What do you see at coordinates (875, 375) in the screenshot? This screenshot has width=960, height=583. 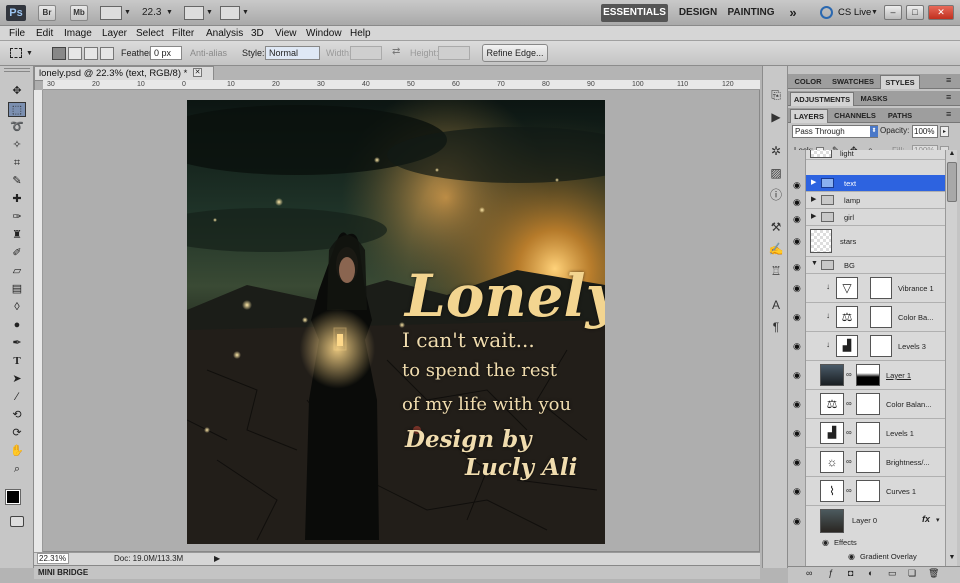 I see `layer-row: ∞ Layer 1` at bounding box center [875, 375].